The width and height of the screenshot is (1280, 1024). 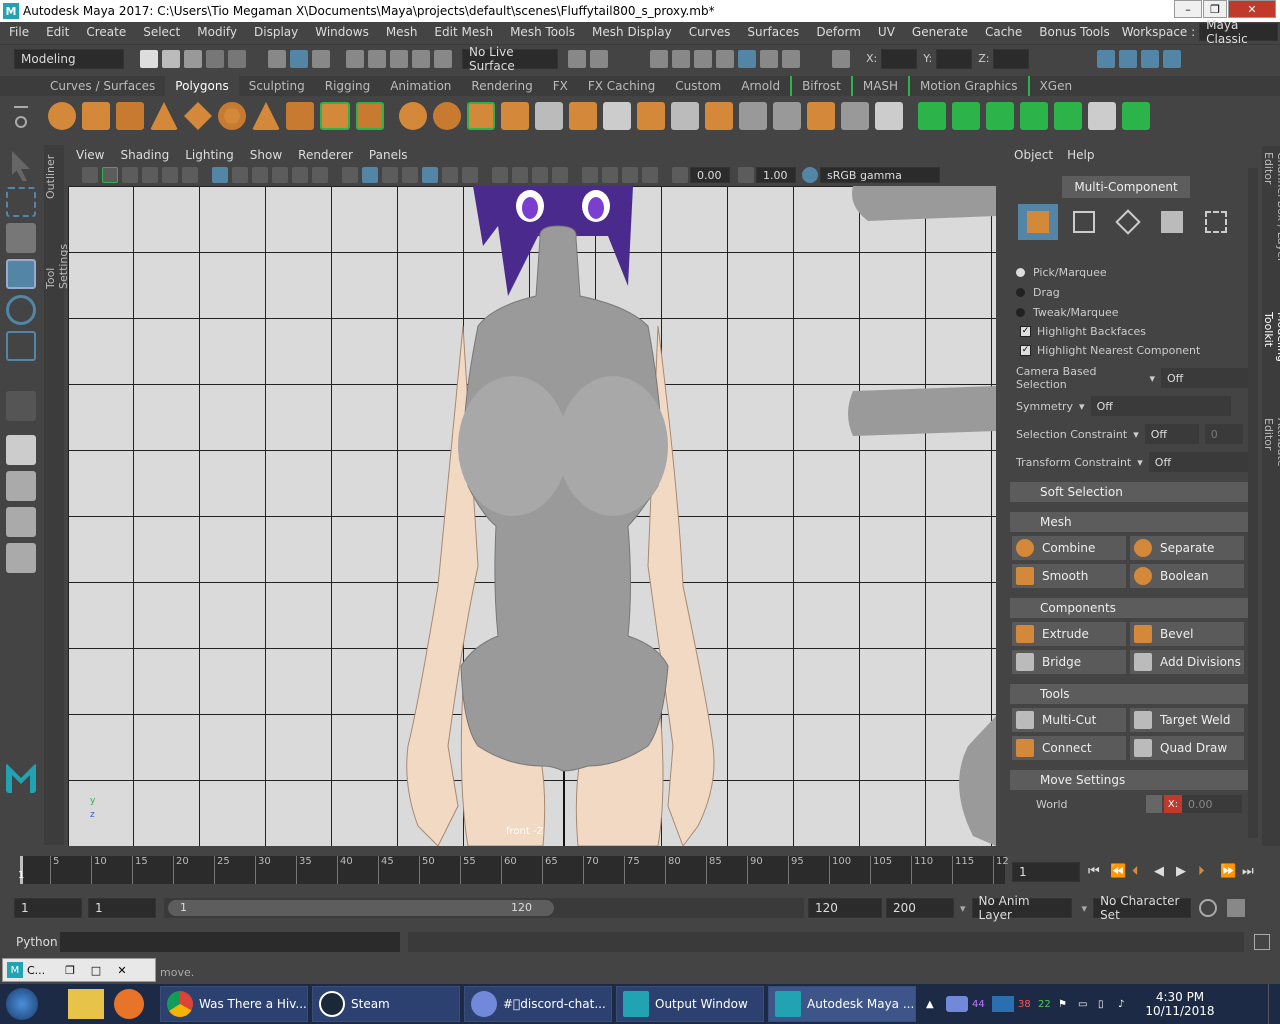 What do you see at coordinates (889, 116) in the screenshot?
I see `fill-hole-icon` at bounding box center [889, 116].